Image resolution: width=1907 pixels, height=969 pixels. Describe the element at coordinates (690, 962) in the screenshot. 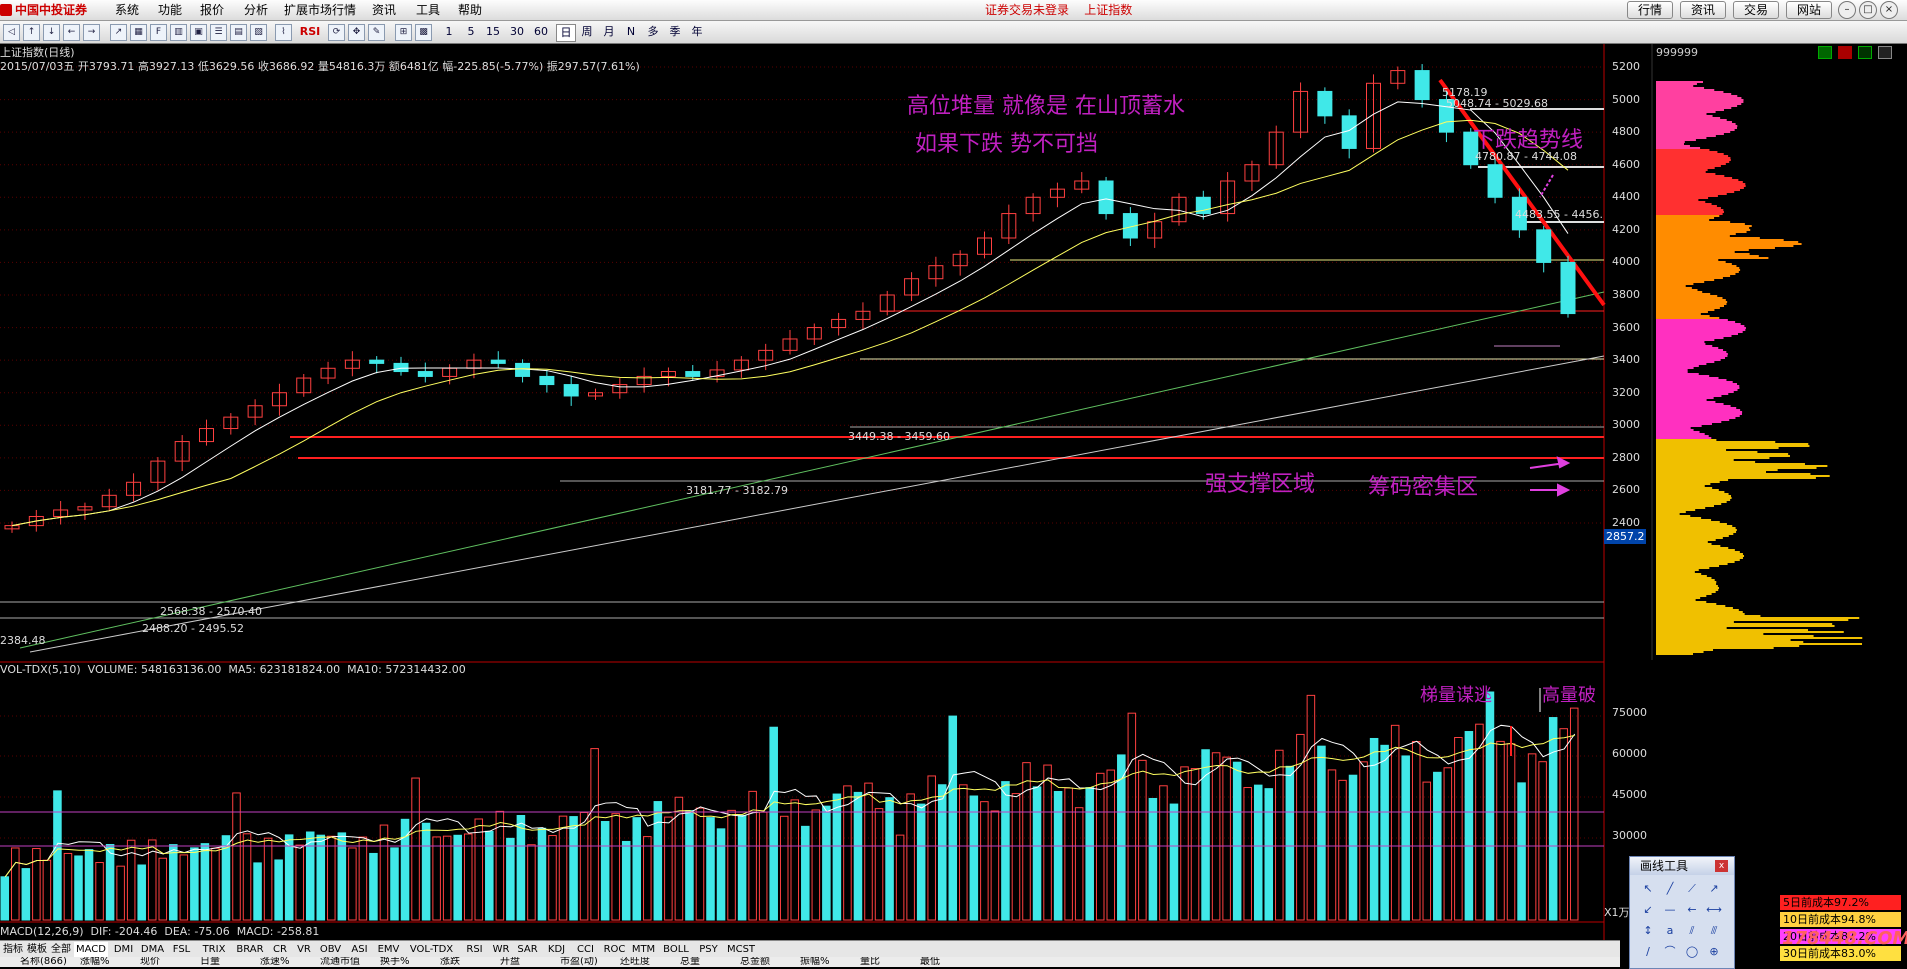

I see `column-header: 总量` at that location.